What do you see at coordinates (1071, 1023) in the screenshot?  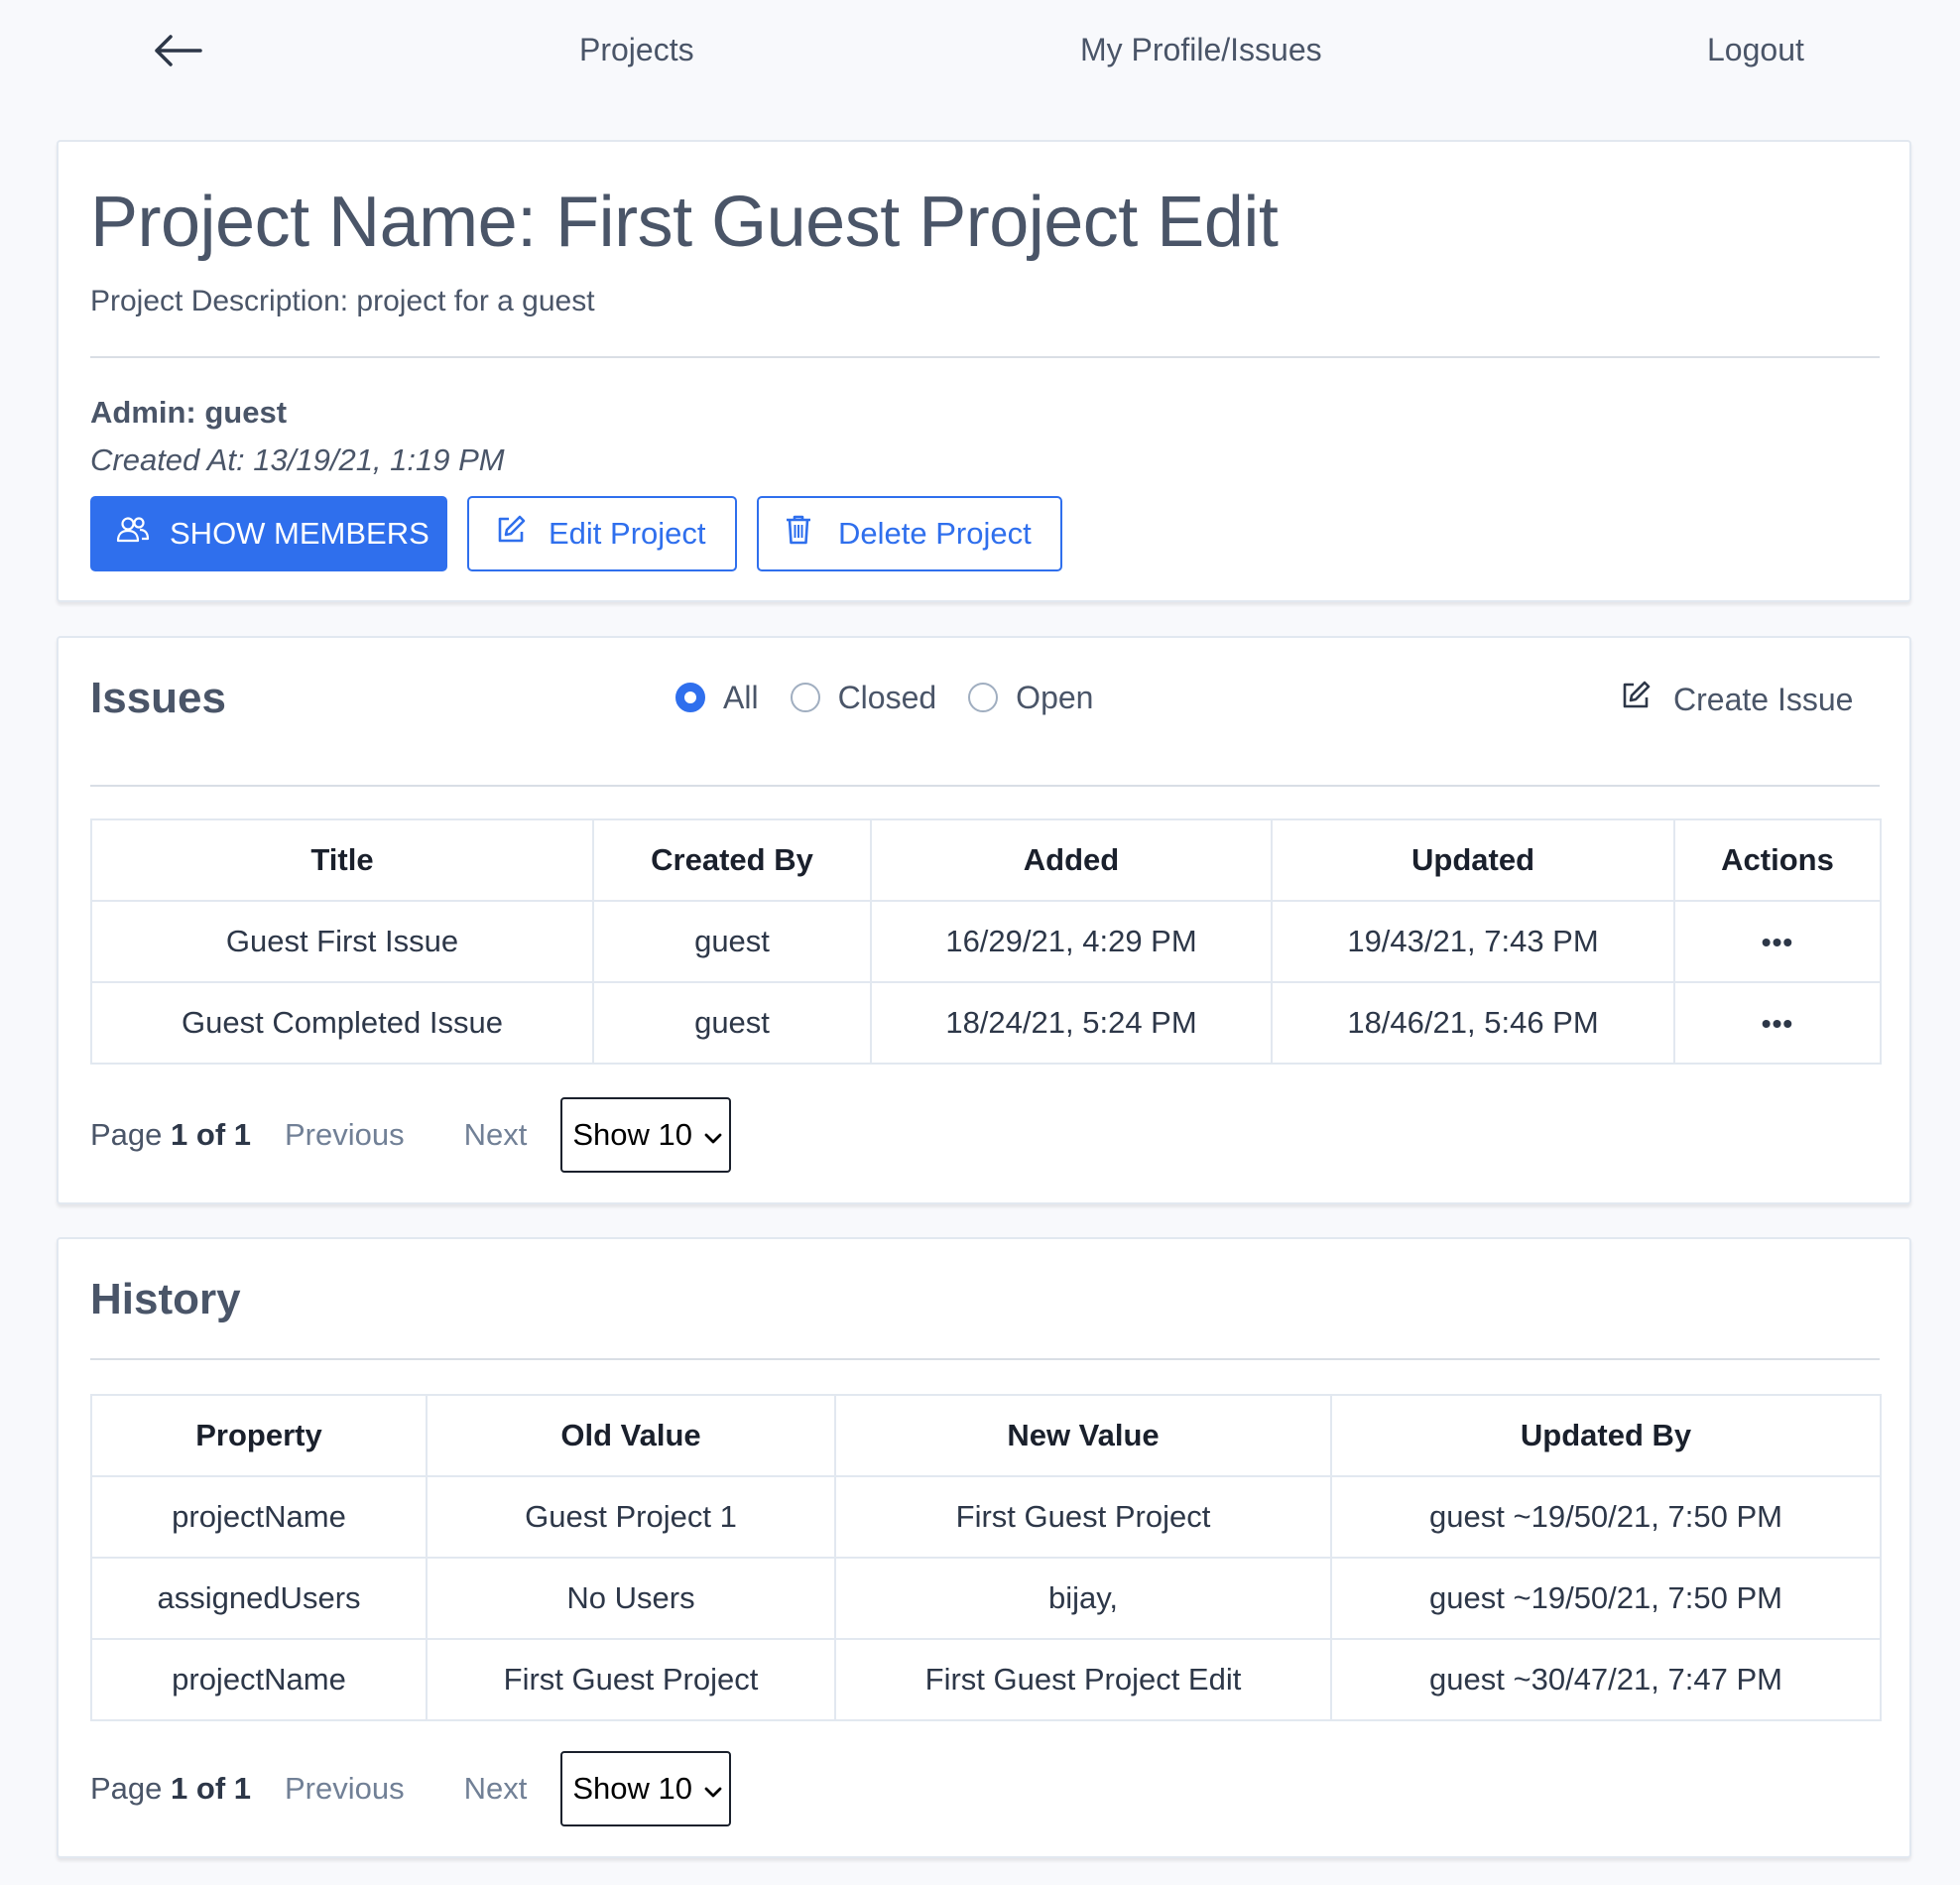 I see `issue-added-cell: 18/24/21, 5:24 PM` at bounding box center [1071, 1023].